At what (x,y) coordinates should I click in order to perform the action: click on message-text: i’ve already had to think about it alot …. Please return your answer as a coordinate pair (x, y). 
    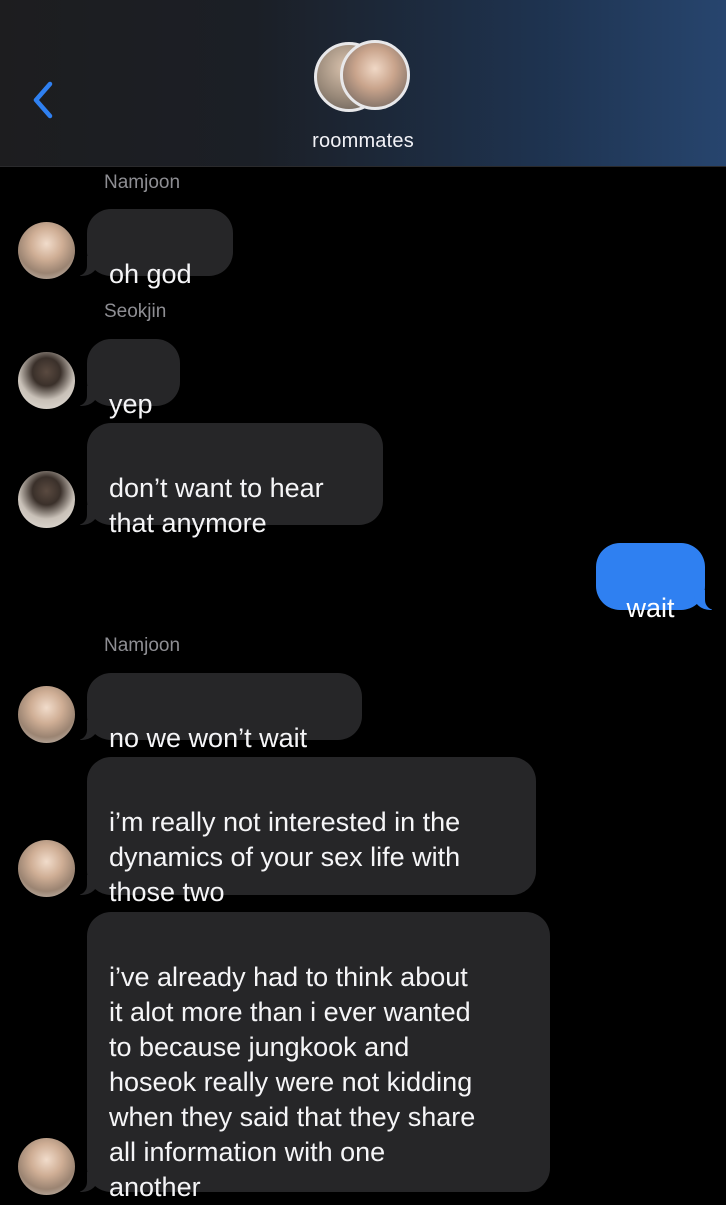
    Looking at the image, I should click on (292, 1082).